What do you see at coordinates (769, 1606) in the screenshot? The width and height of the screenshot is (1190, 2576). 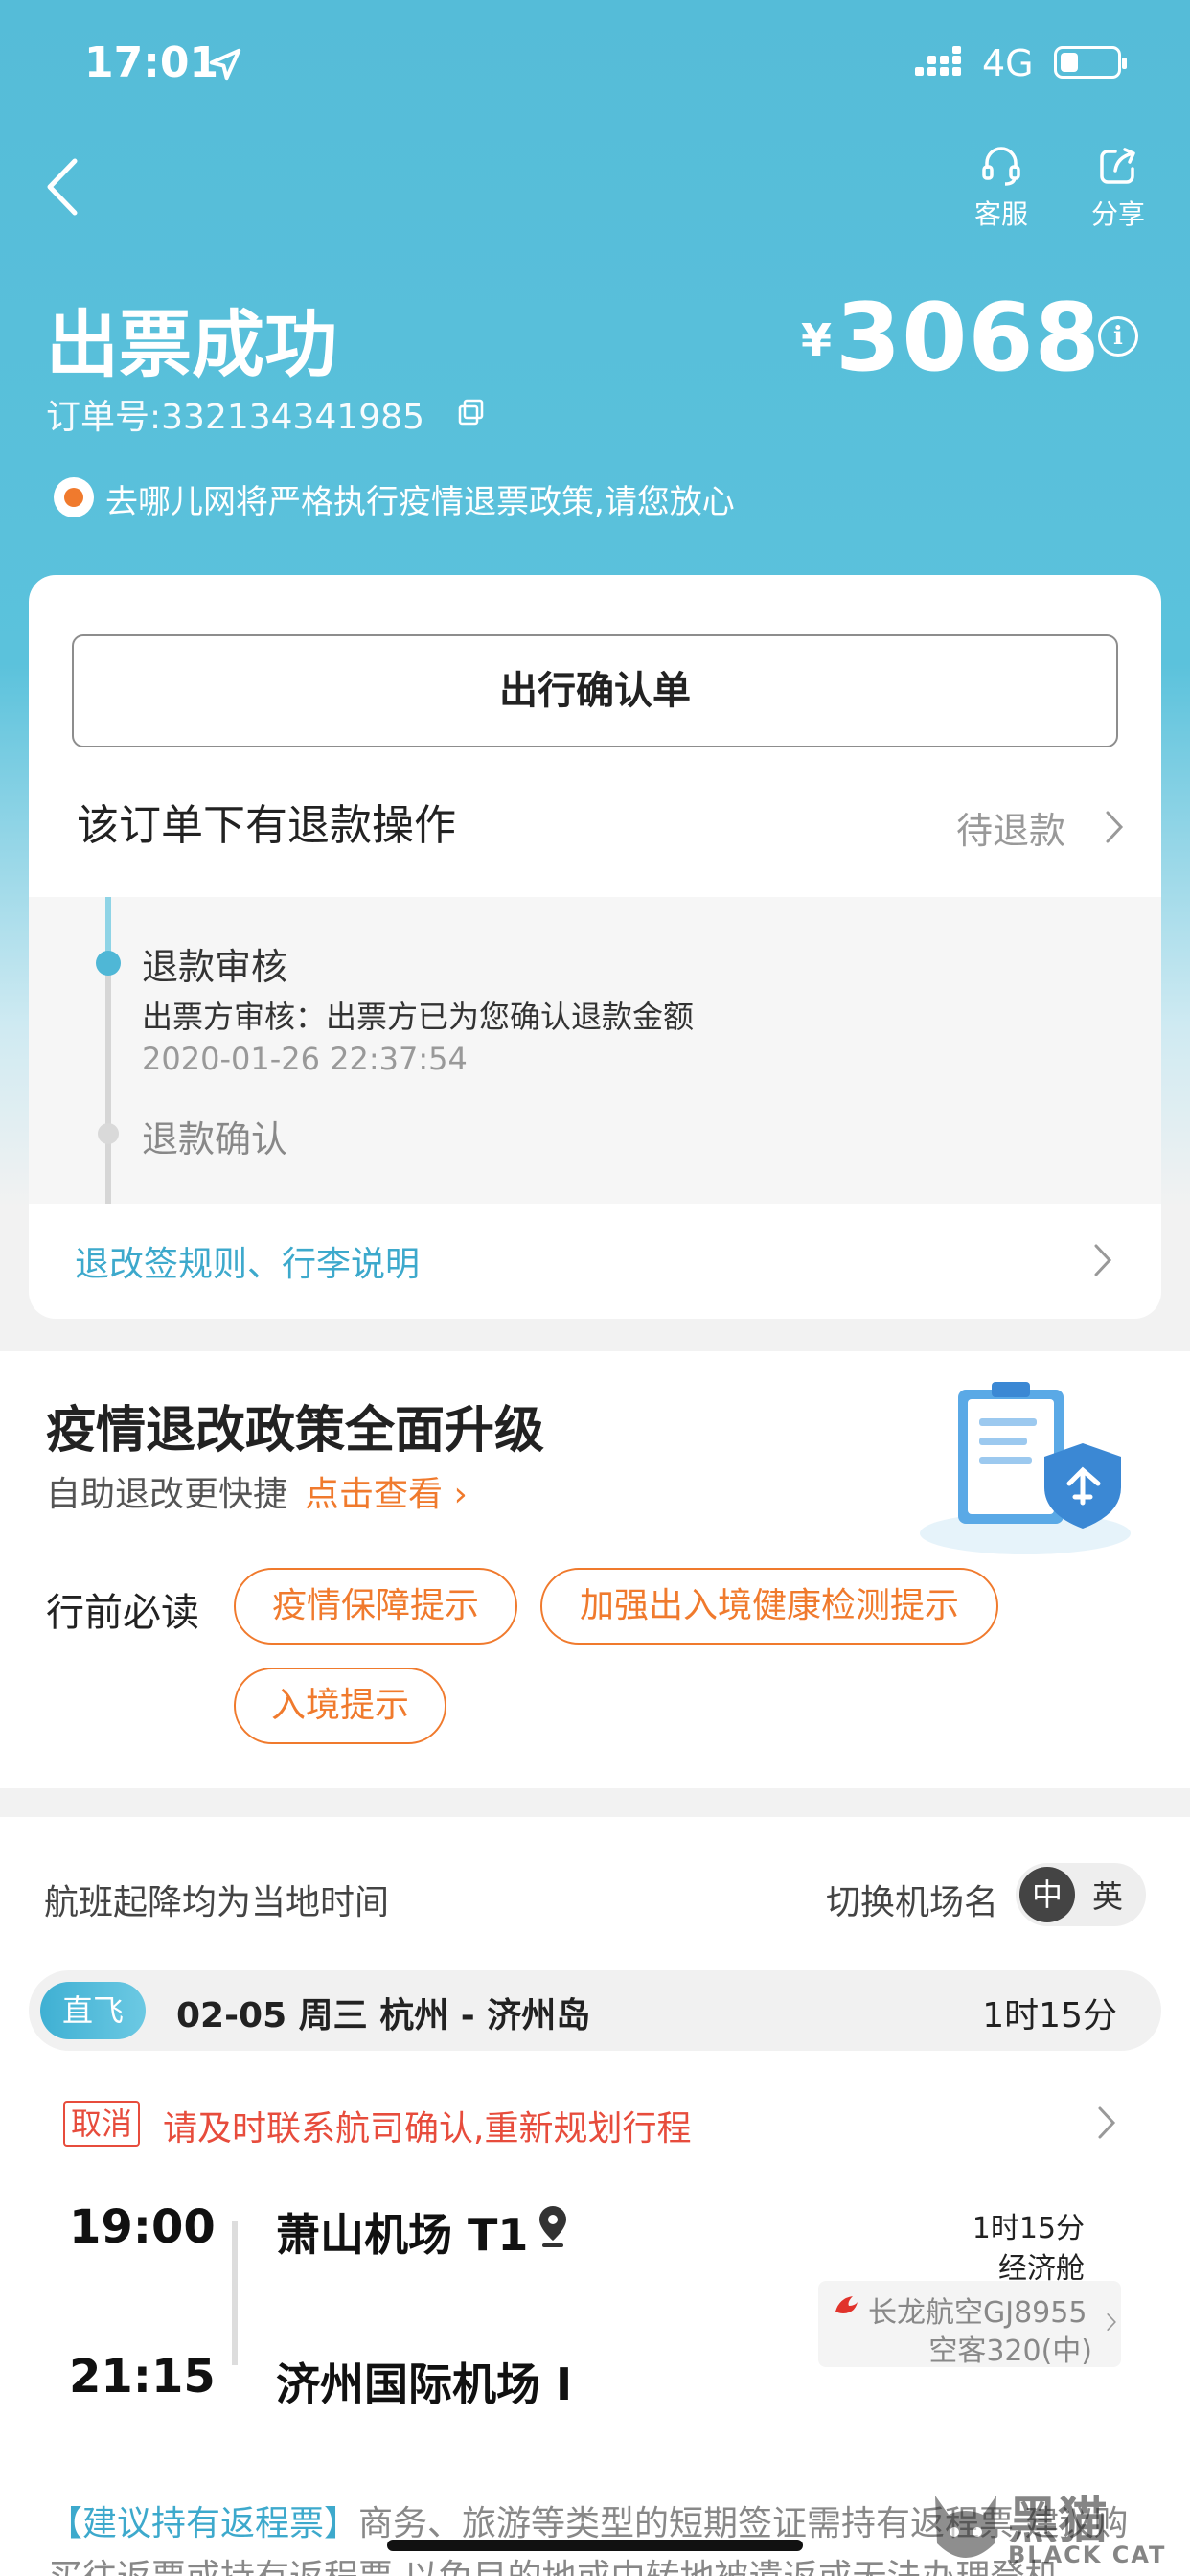 I see `pill-health-check: 加强出入境健康检测提示` at bounding box center [769, 1606].